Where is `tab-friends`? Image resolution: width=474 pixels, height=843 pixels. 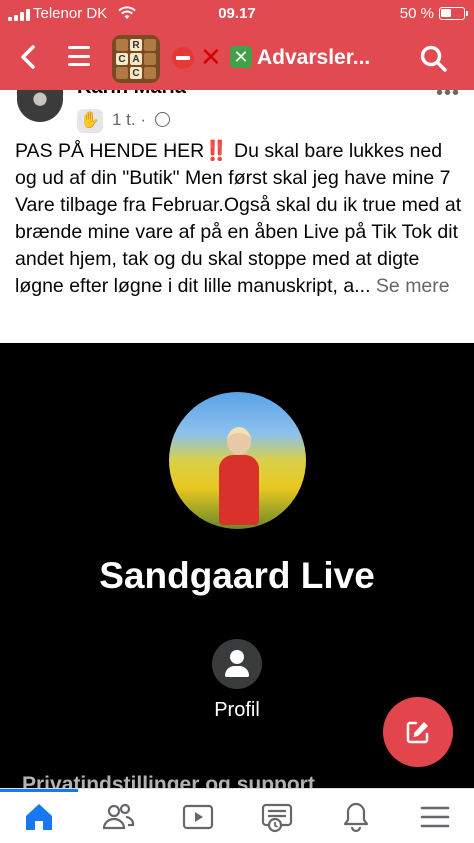 tab-friends is located at coordinates (118, 817).